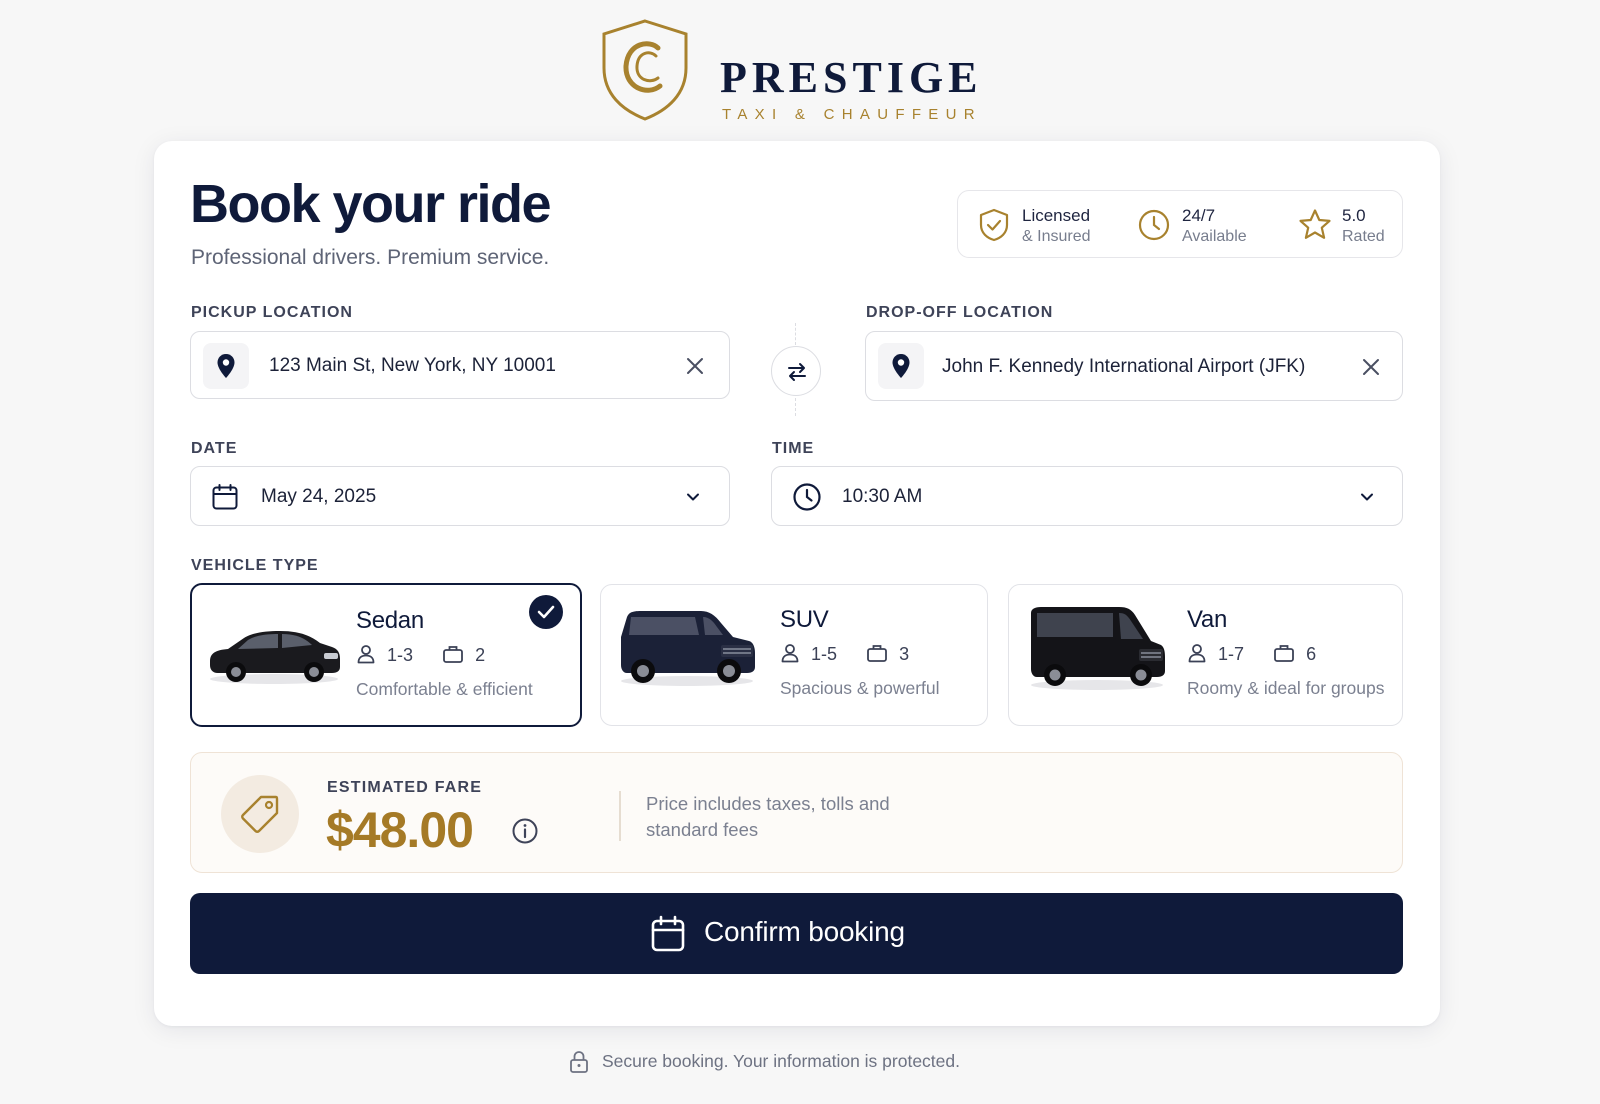 The height and width of the screenshot is (1104, 1600). What do you see at coordinates (370, 257) in the screenshot?
I see `page-subtitle: Professional drivers. Premium service.` at bounding box center [370, 257].